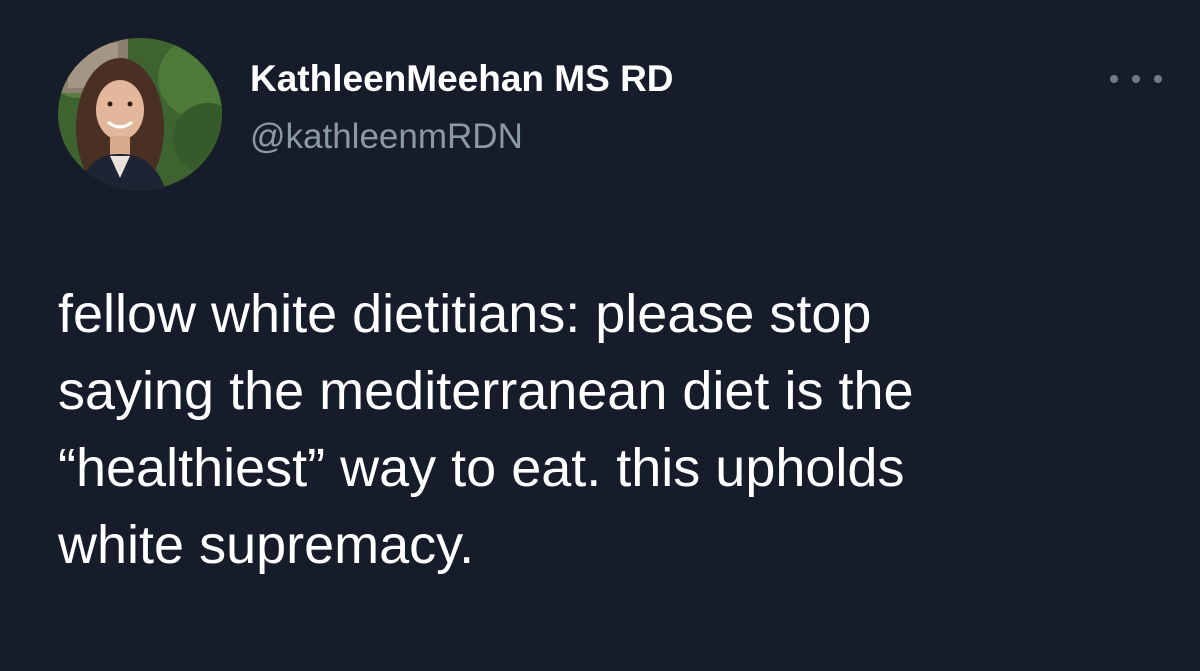 Image resolution: width=1200 pixels, height=671 pixels. I want to click on display-name: KathleenMeehan MS RD, so click(462, 79).